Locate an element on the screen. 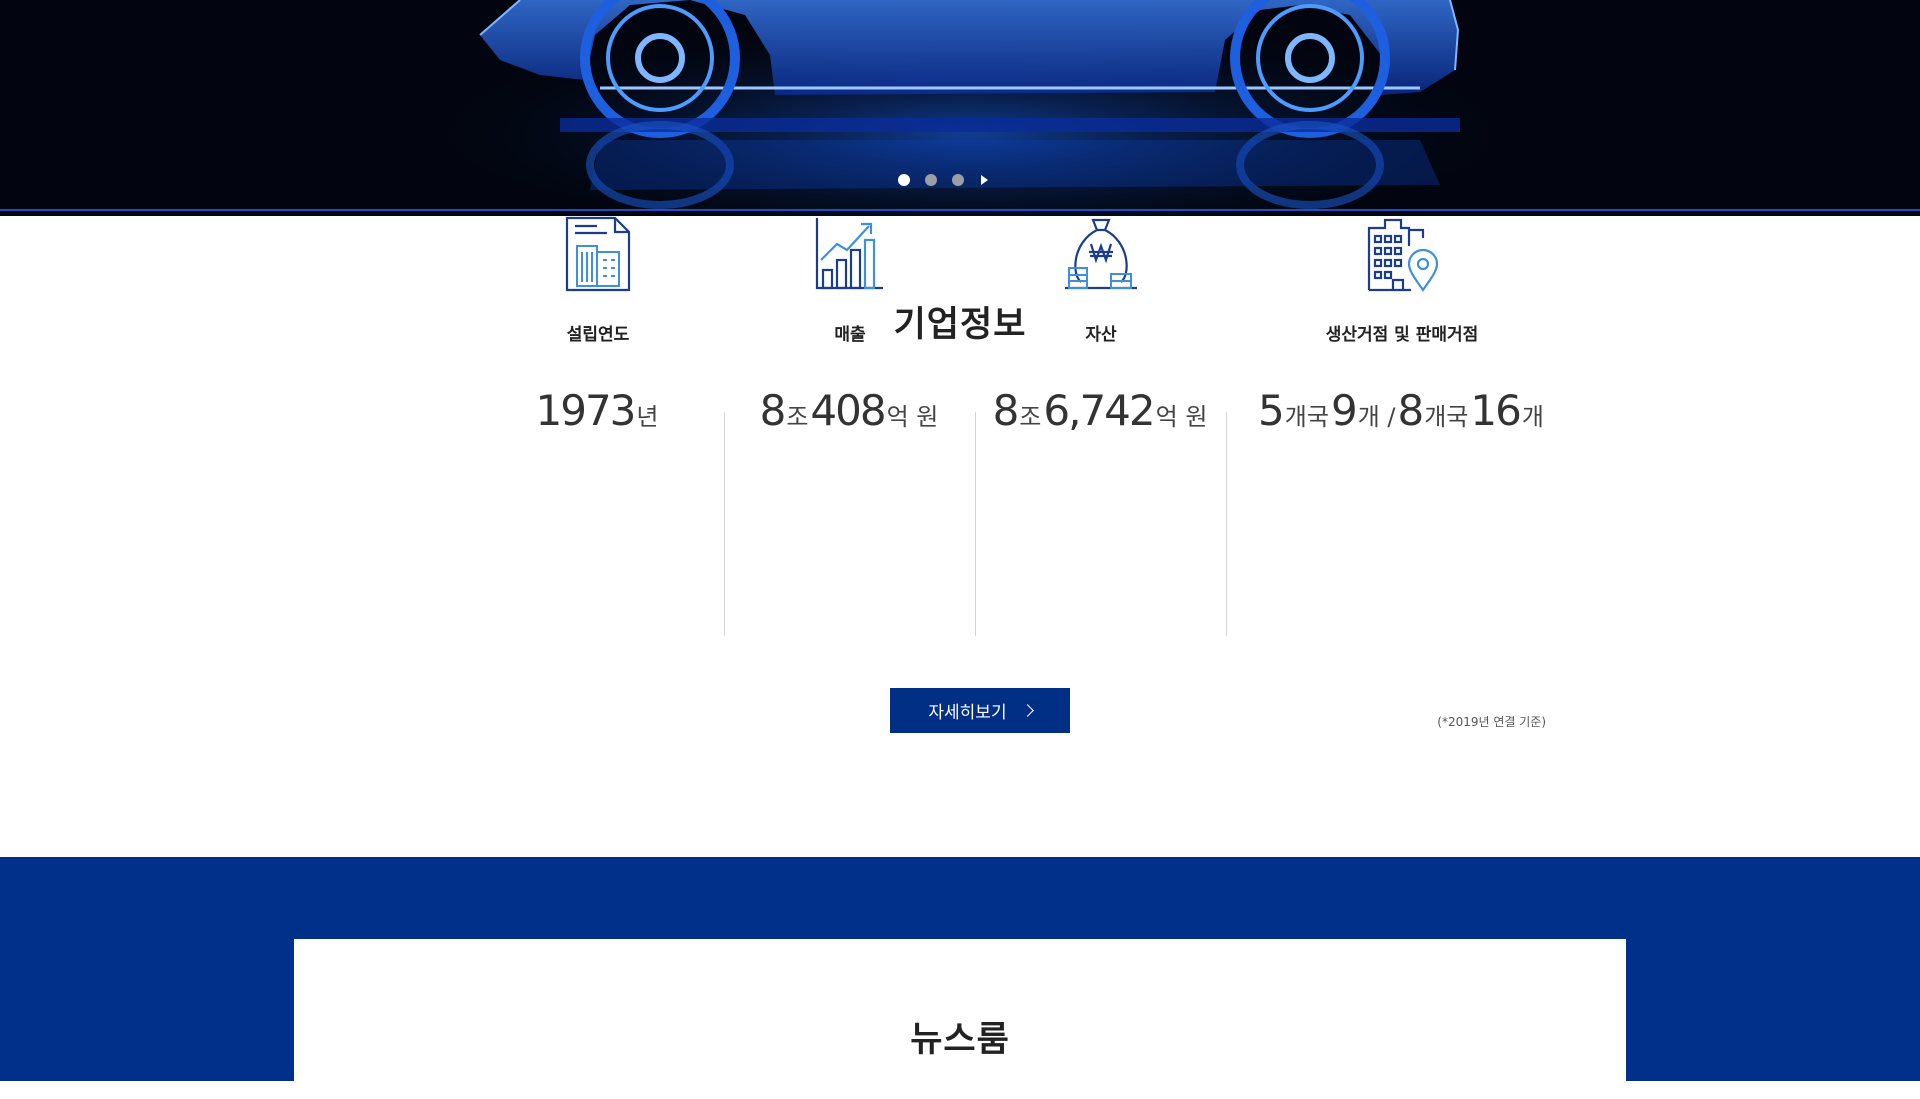 This screenshot has height=1099, width=1920. stat-revenue: 매출 8조408억 원 is located at coordinates (850, 328).